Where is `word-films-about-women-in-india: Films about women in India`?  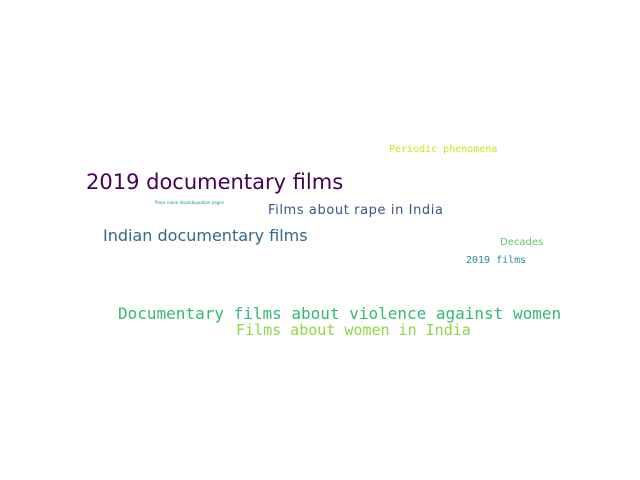 word-films-about-women-in-india: Films about women in India is located at coordinates (353, 330).